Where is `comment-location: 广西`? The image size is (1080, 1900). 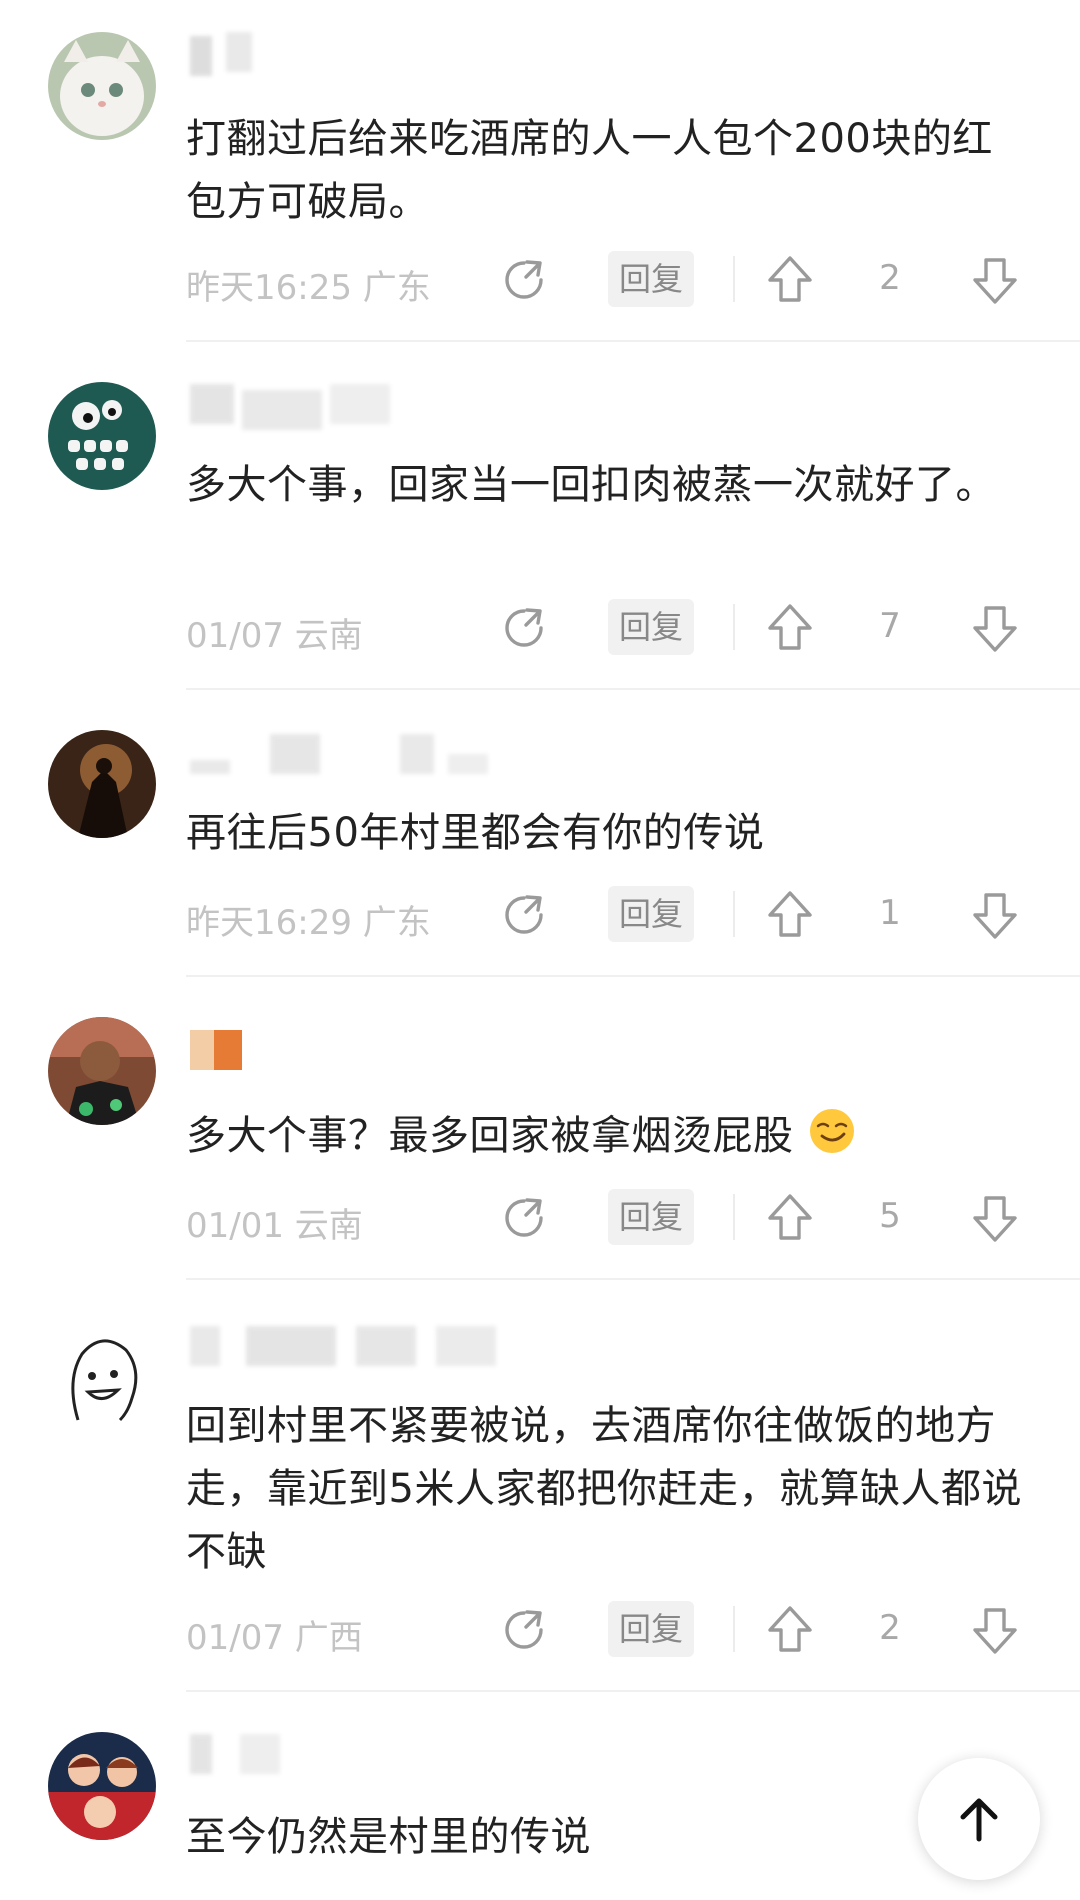
comment-location: 广西 is located at coordinates (328, 1638).